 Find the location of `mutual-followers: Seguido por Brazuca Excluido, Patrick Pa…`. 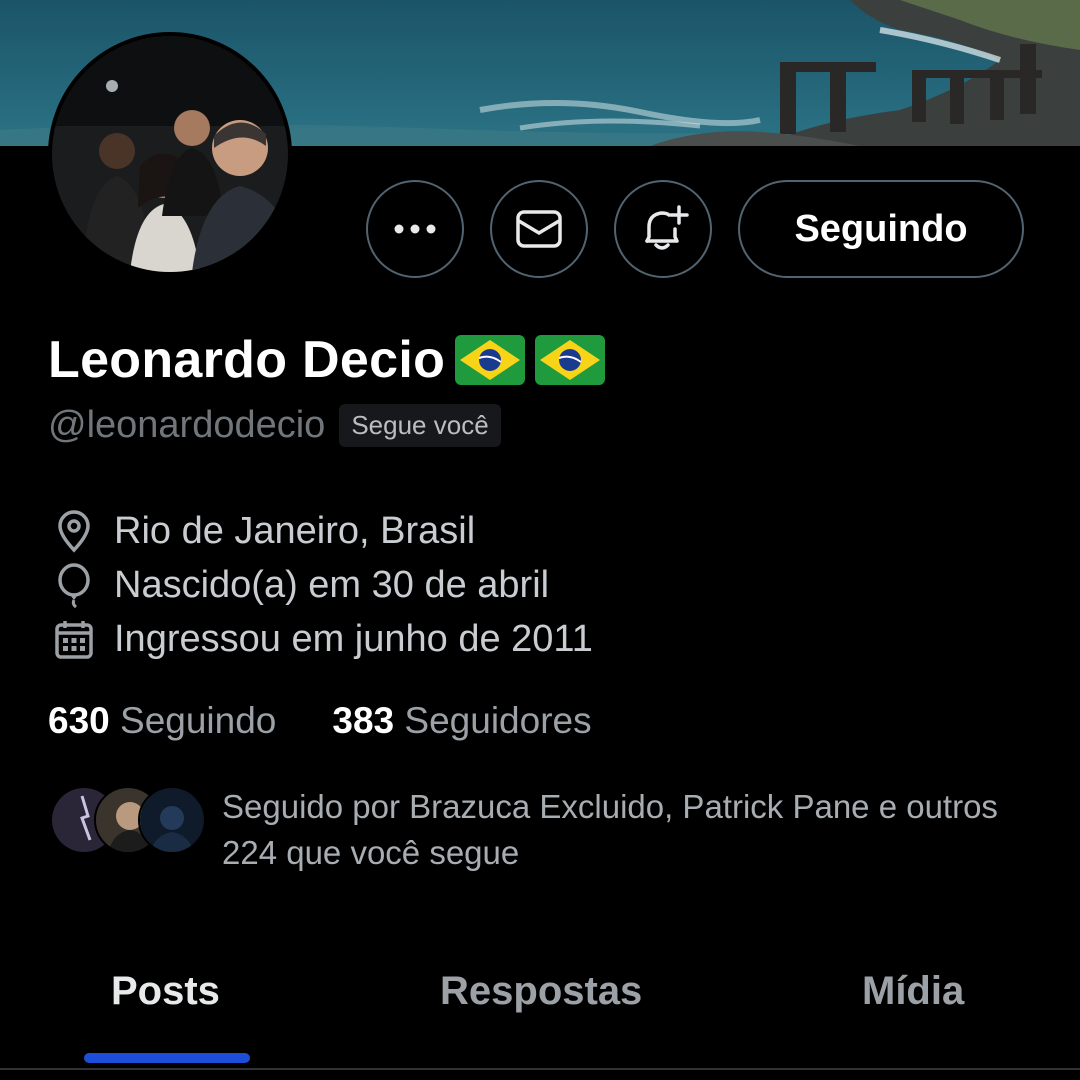

mutual-followers: Seguido por Brazuca Excluido, Patrick Pa… is located at coordinates (550, 834).